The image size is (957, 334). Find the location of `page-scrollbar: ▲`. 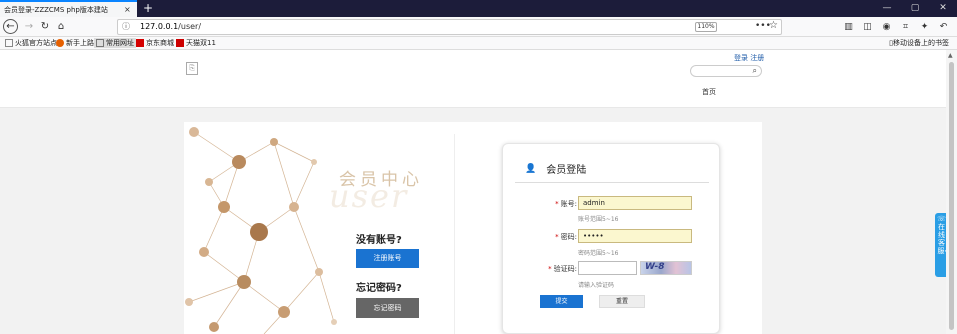

page-scrollbar: ▲ is located at coordinates (951, 192).